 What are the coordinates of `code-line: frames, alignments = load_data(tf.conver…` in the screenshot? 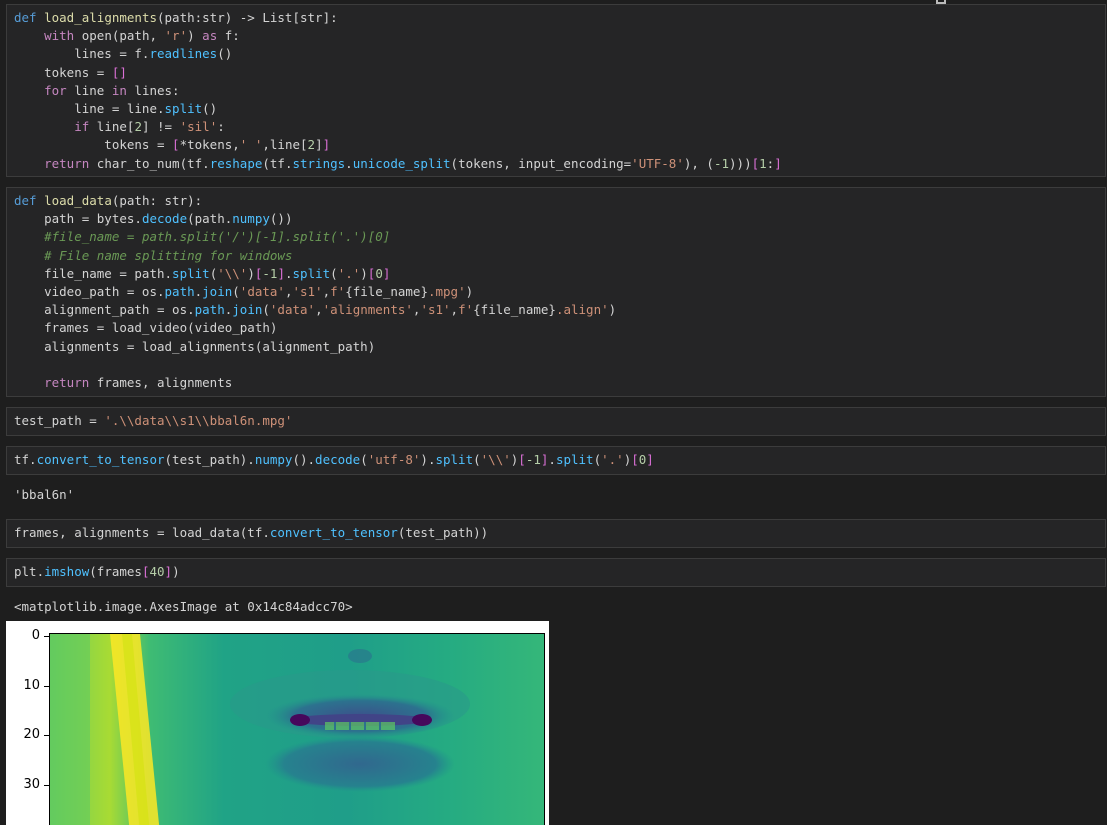 It's located at (251, 532).